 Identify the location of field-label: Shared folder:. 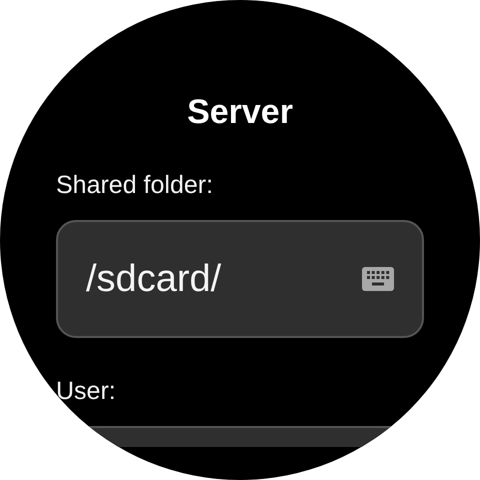
(135, 185).